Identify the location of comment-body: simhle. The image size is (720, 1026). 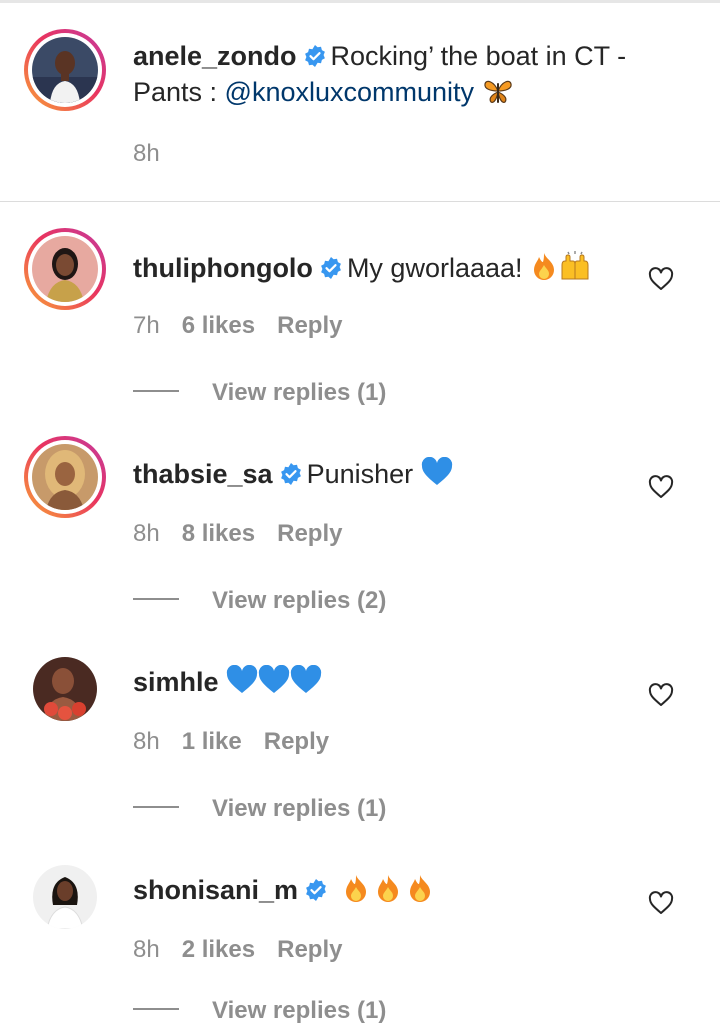
(391, 682).